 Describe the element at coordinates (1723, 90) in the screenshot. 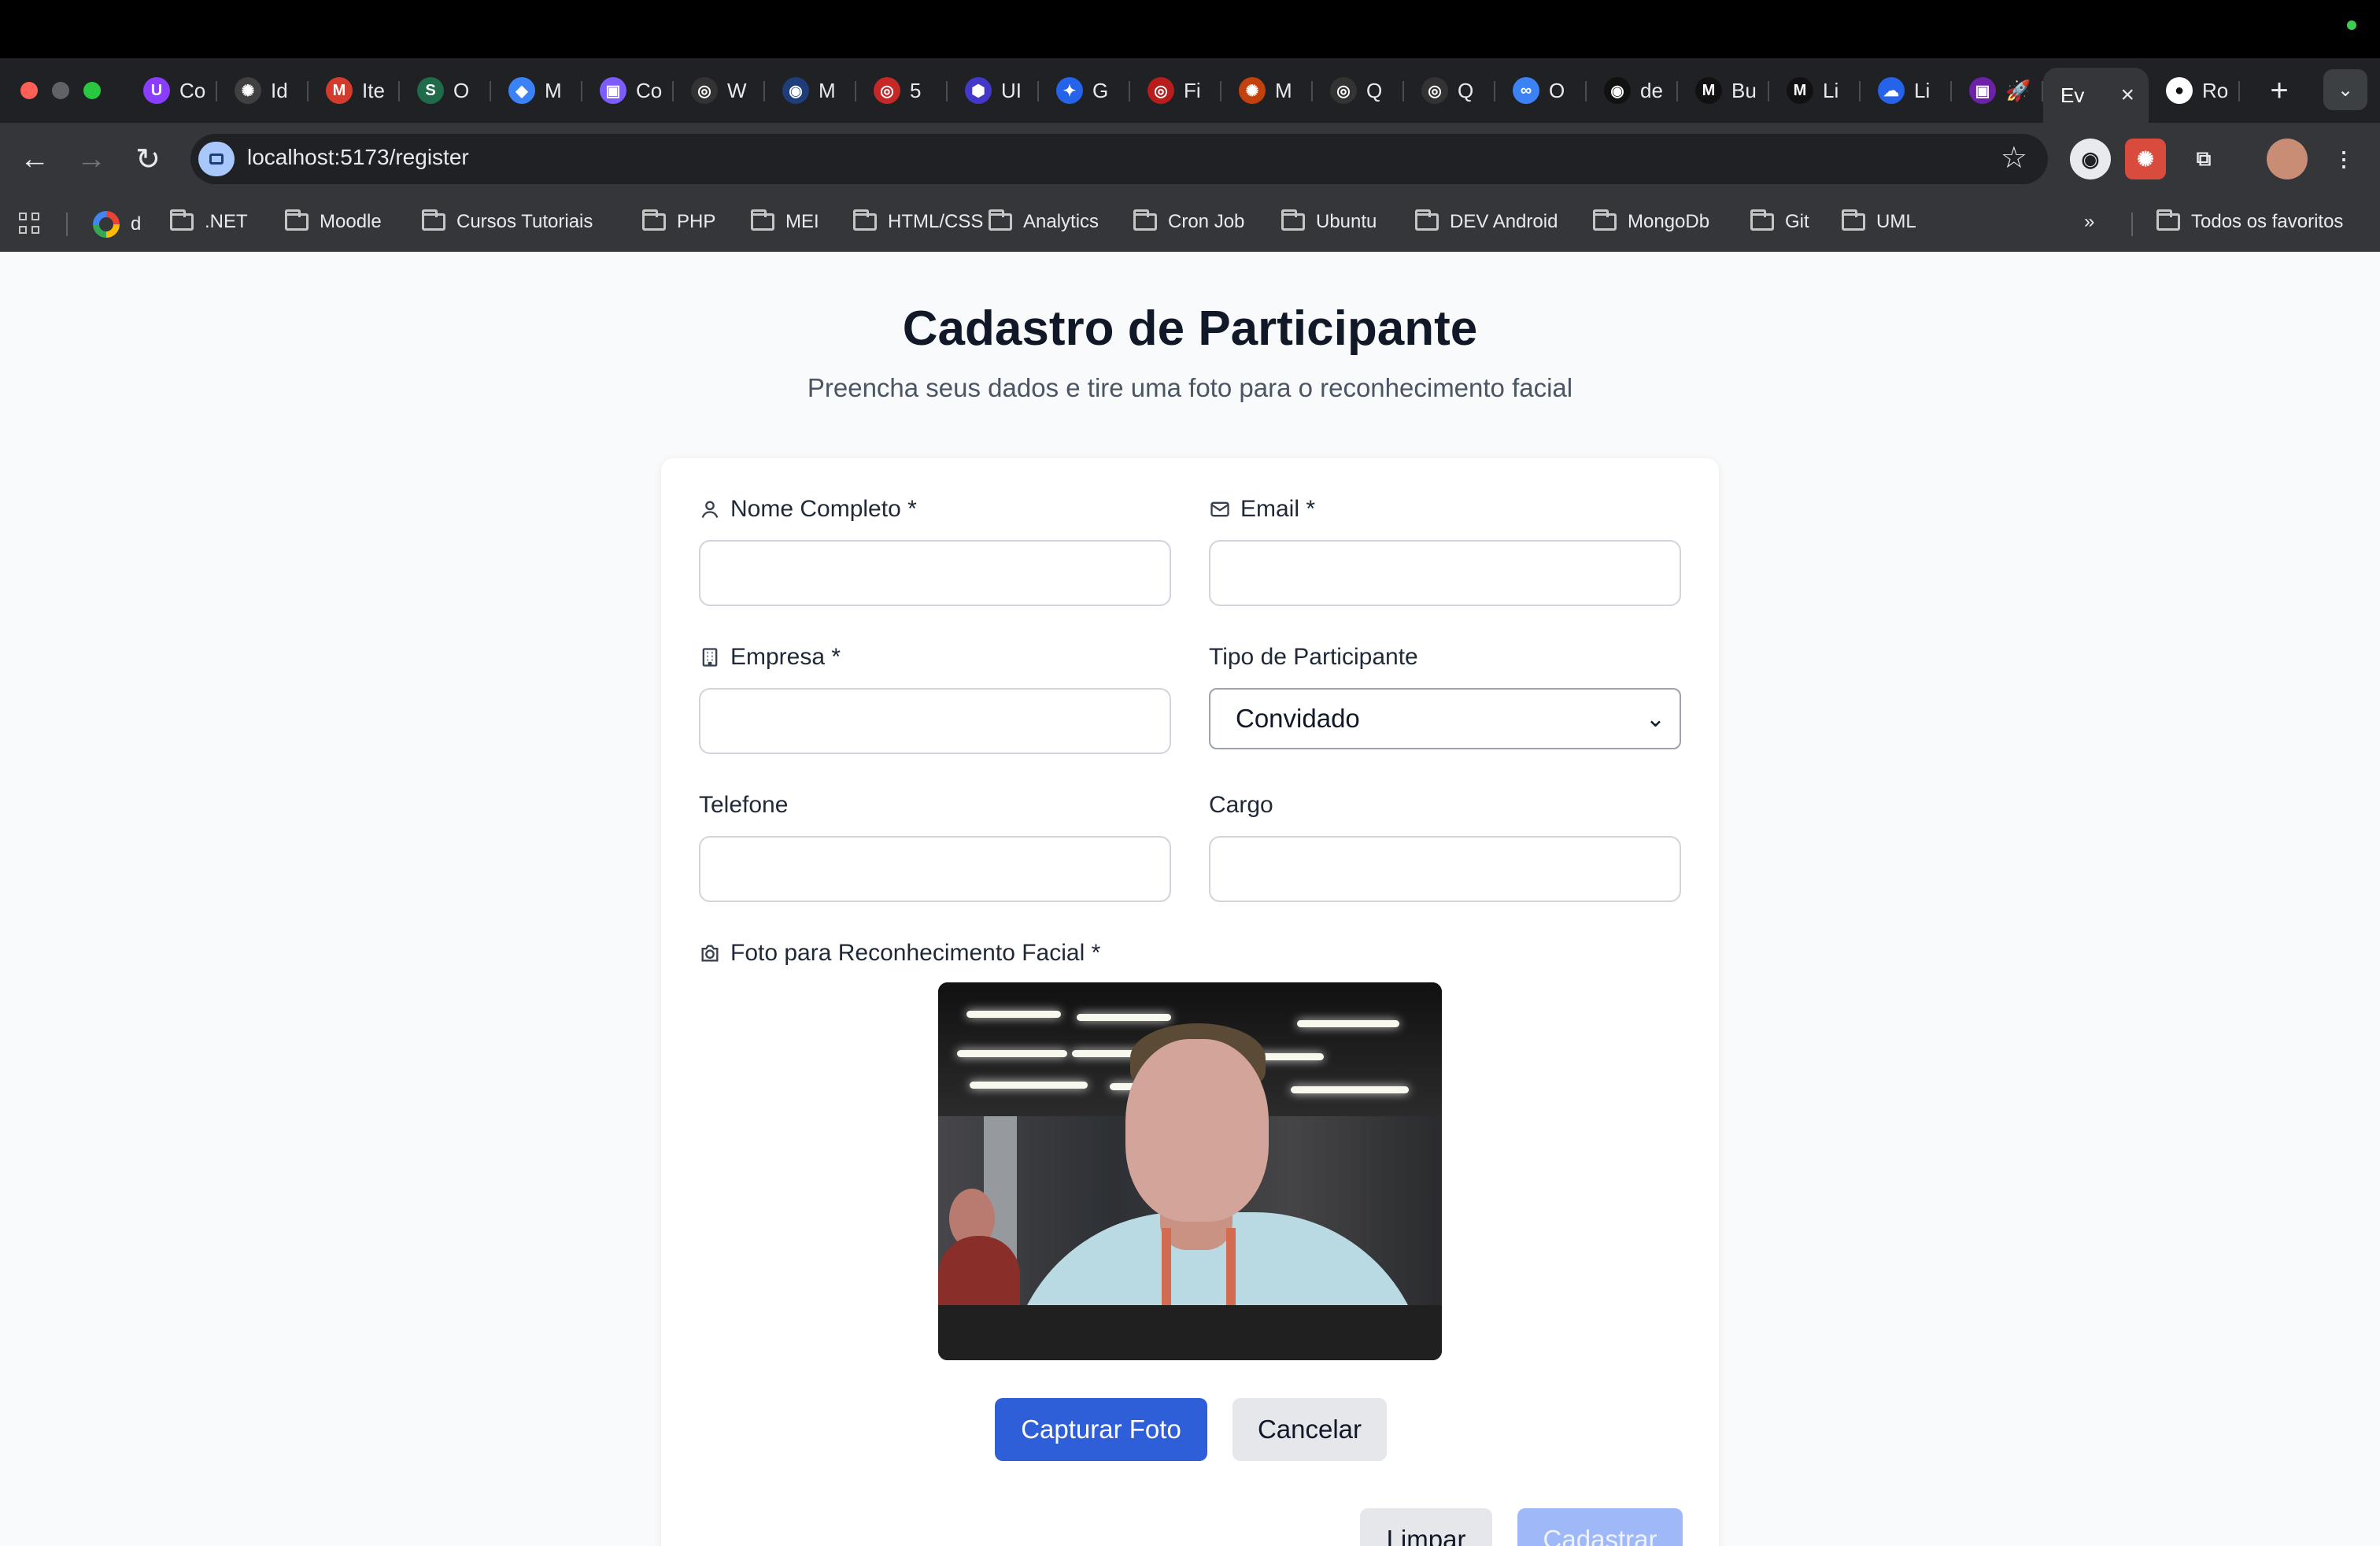

I see `browser-tab: M Bu` at that location.